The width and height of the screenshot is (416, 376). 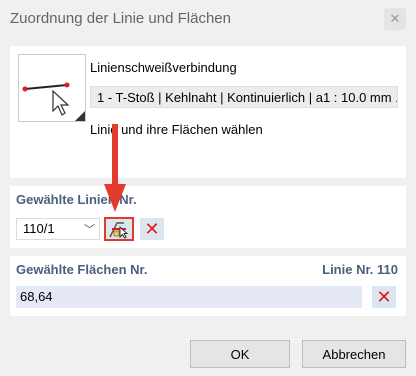 I want to click on line-dropdown: 110/1 ﹀, so click(x=58, y=229).